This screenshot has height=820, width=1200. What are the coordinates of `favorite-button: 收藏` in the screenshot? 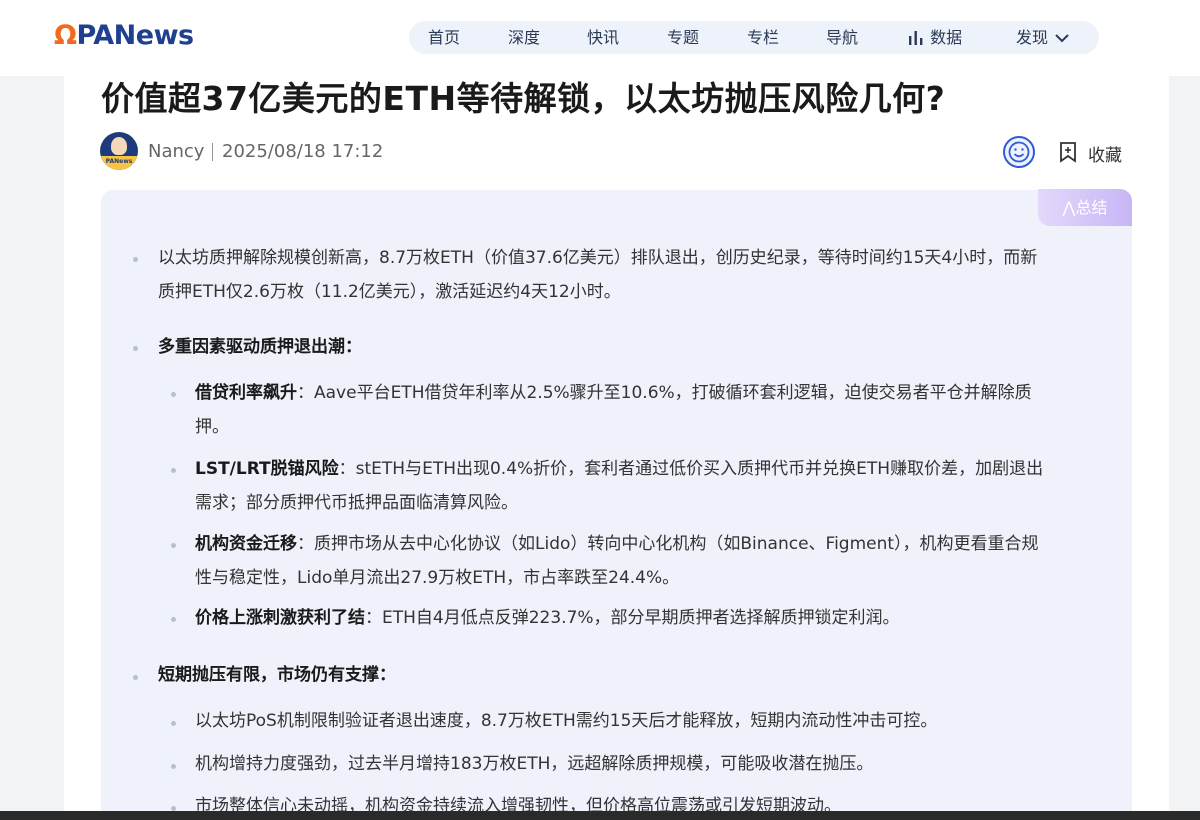 It's located at (1105, 153).